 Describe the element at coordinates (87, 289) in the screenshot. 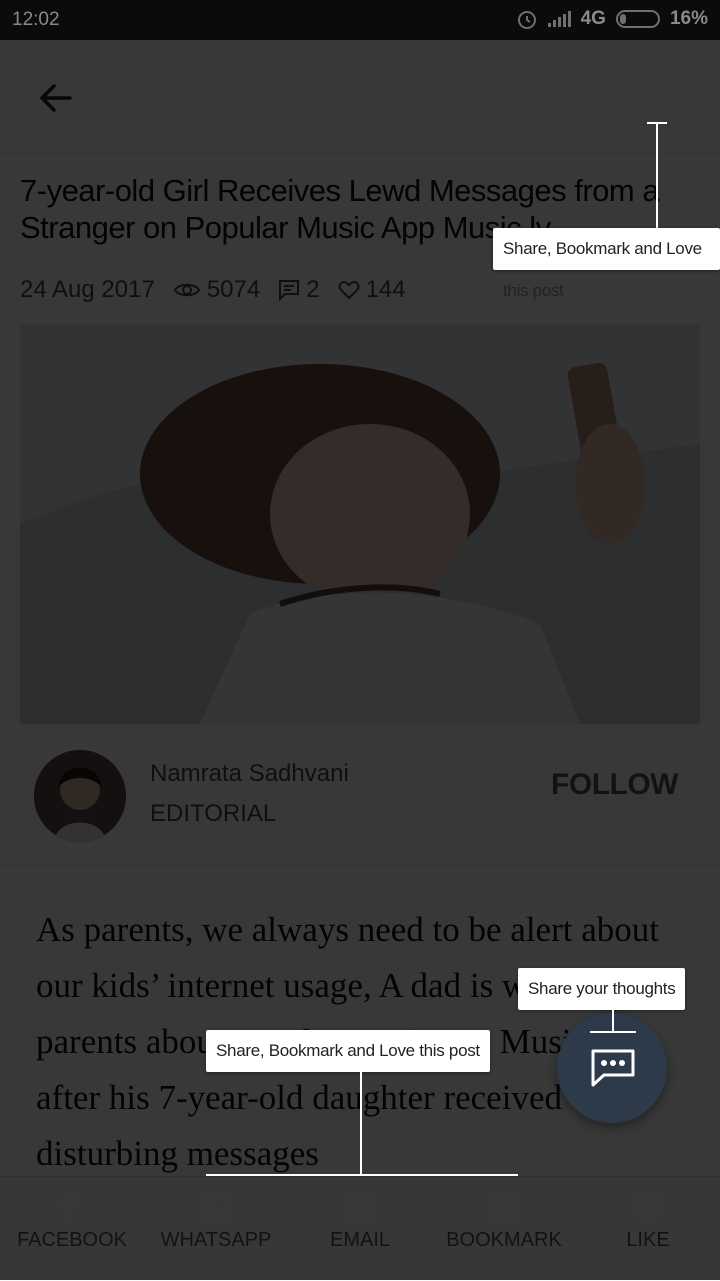

I see `article-date: 24 Aug 2017` at that location.